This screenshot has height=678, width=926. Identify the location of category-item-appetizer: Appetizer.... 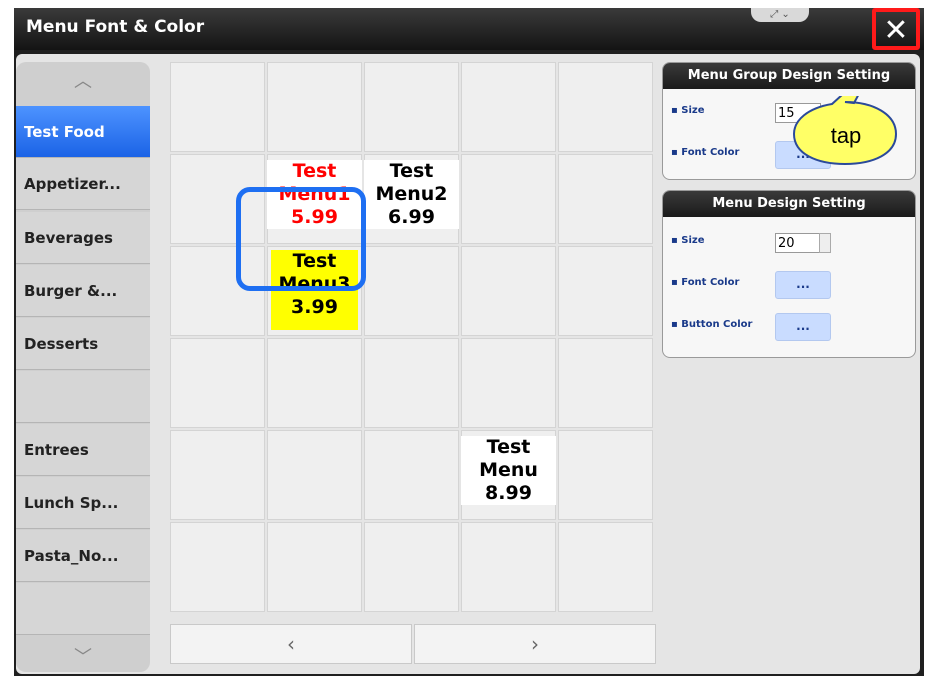
(83, 184).